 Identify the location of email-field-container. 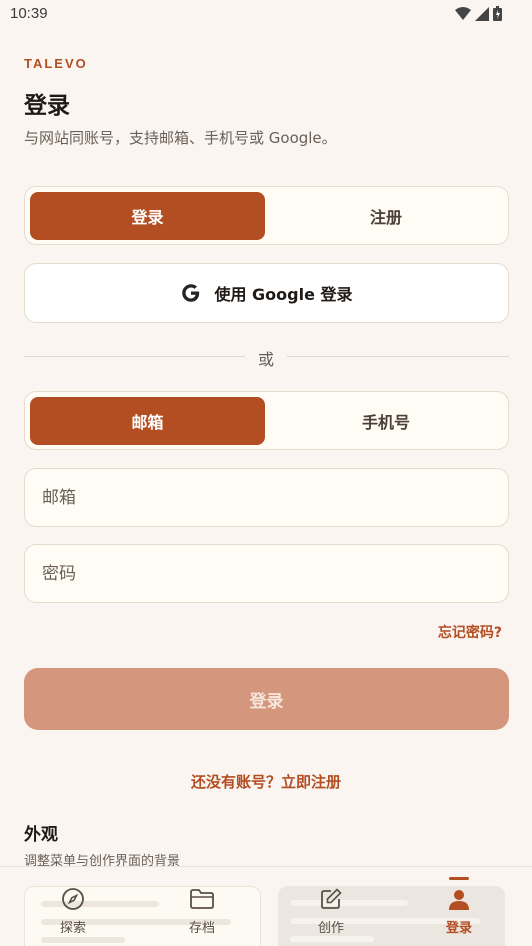
(266, 497).